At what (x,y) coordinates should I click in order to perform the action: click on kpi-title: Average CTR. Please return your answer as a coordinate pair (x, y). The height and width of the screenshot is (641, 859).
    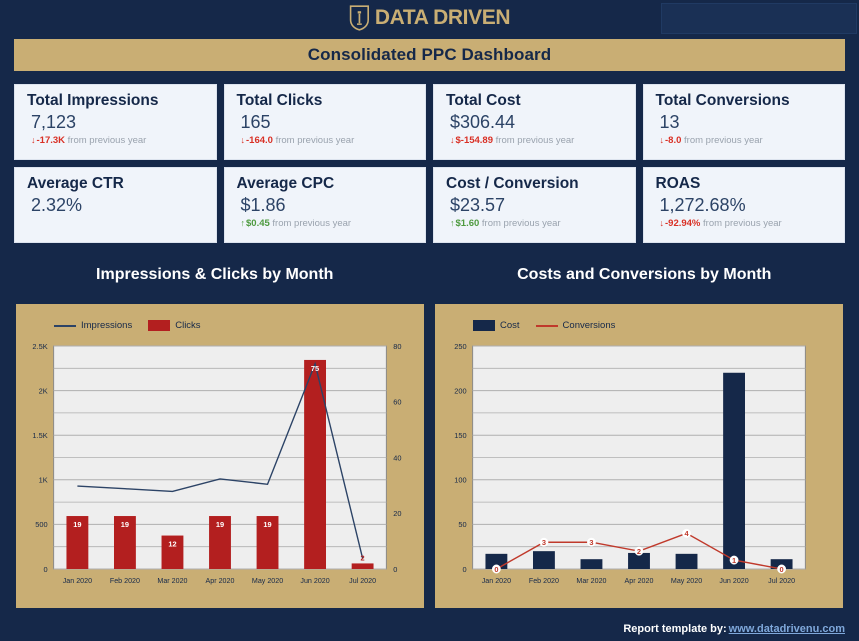
    Looking at the image, I should click on (75, 183).